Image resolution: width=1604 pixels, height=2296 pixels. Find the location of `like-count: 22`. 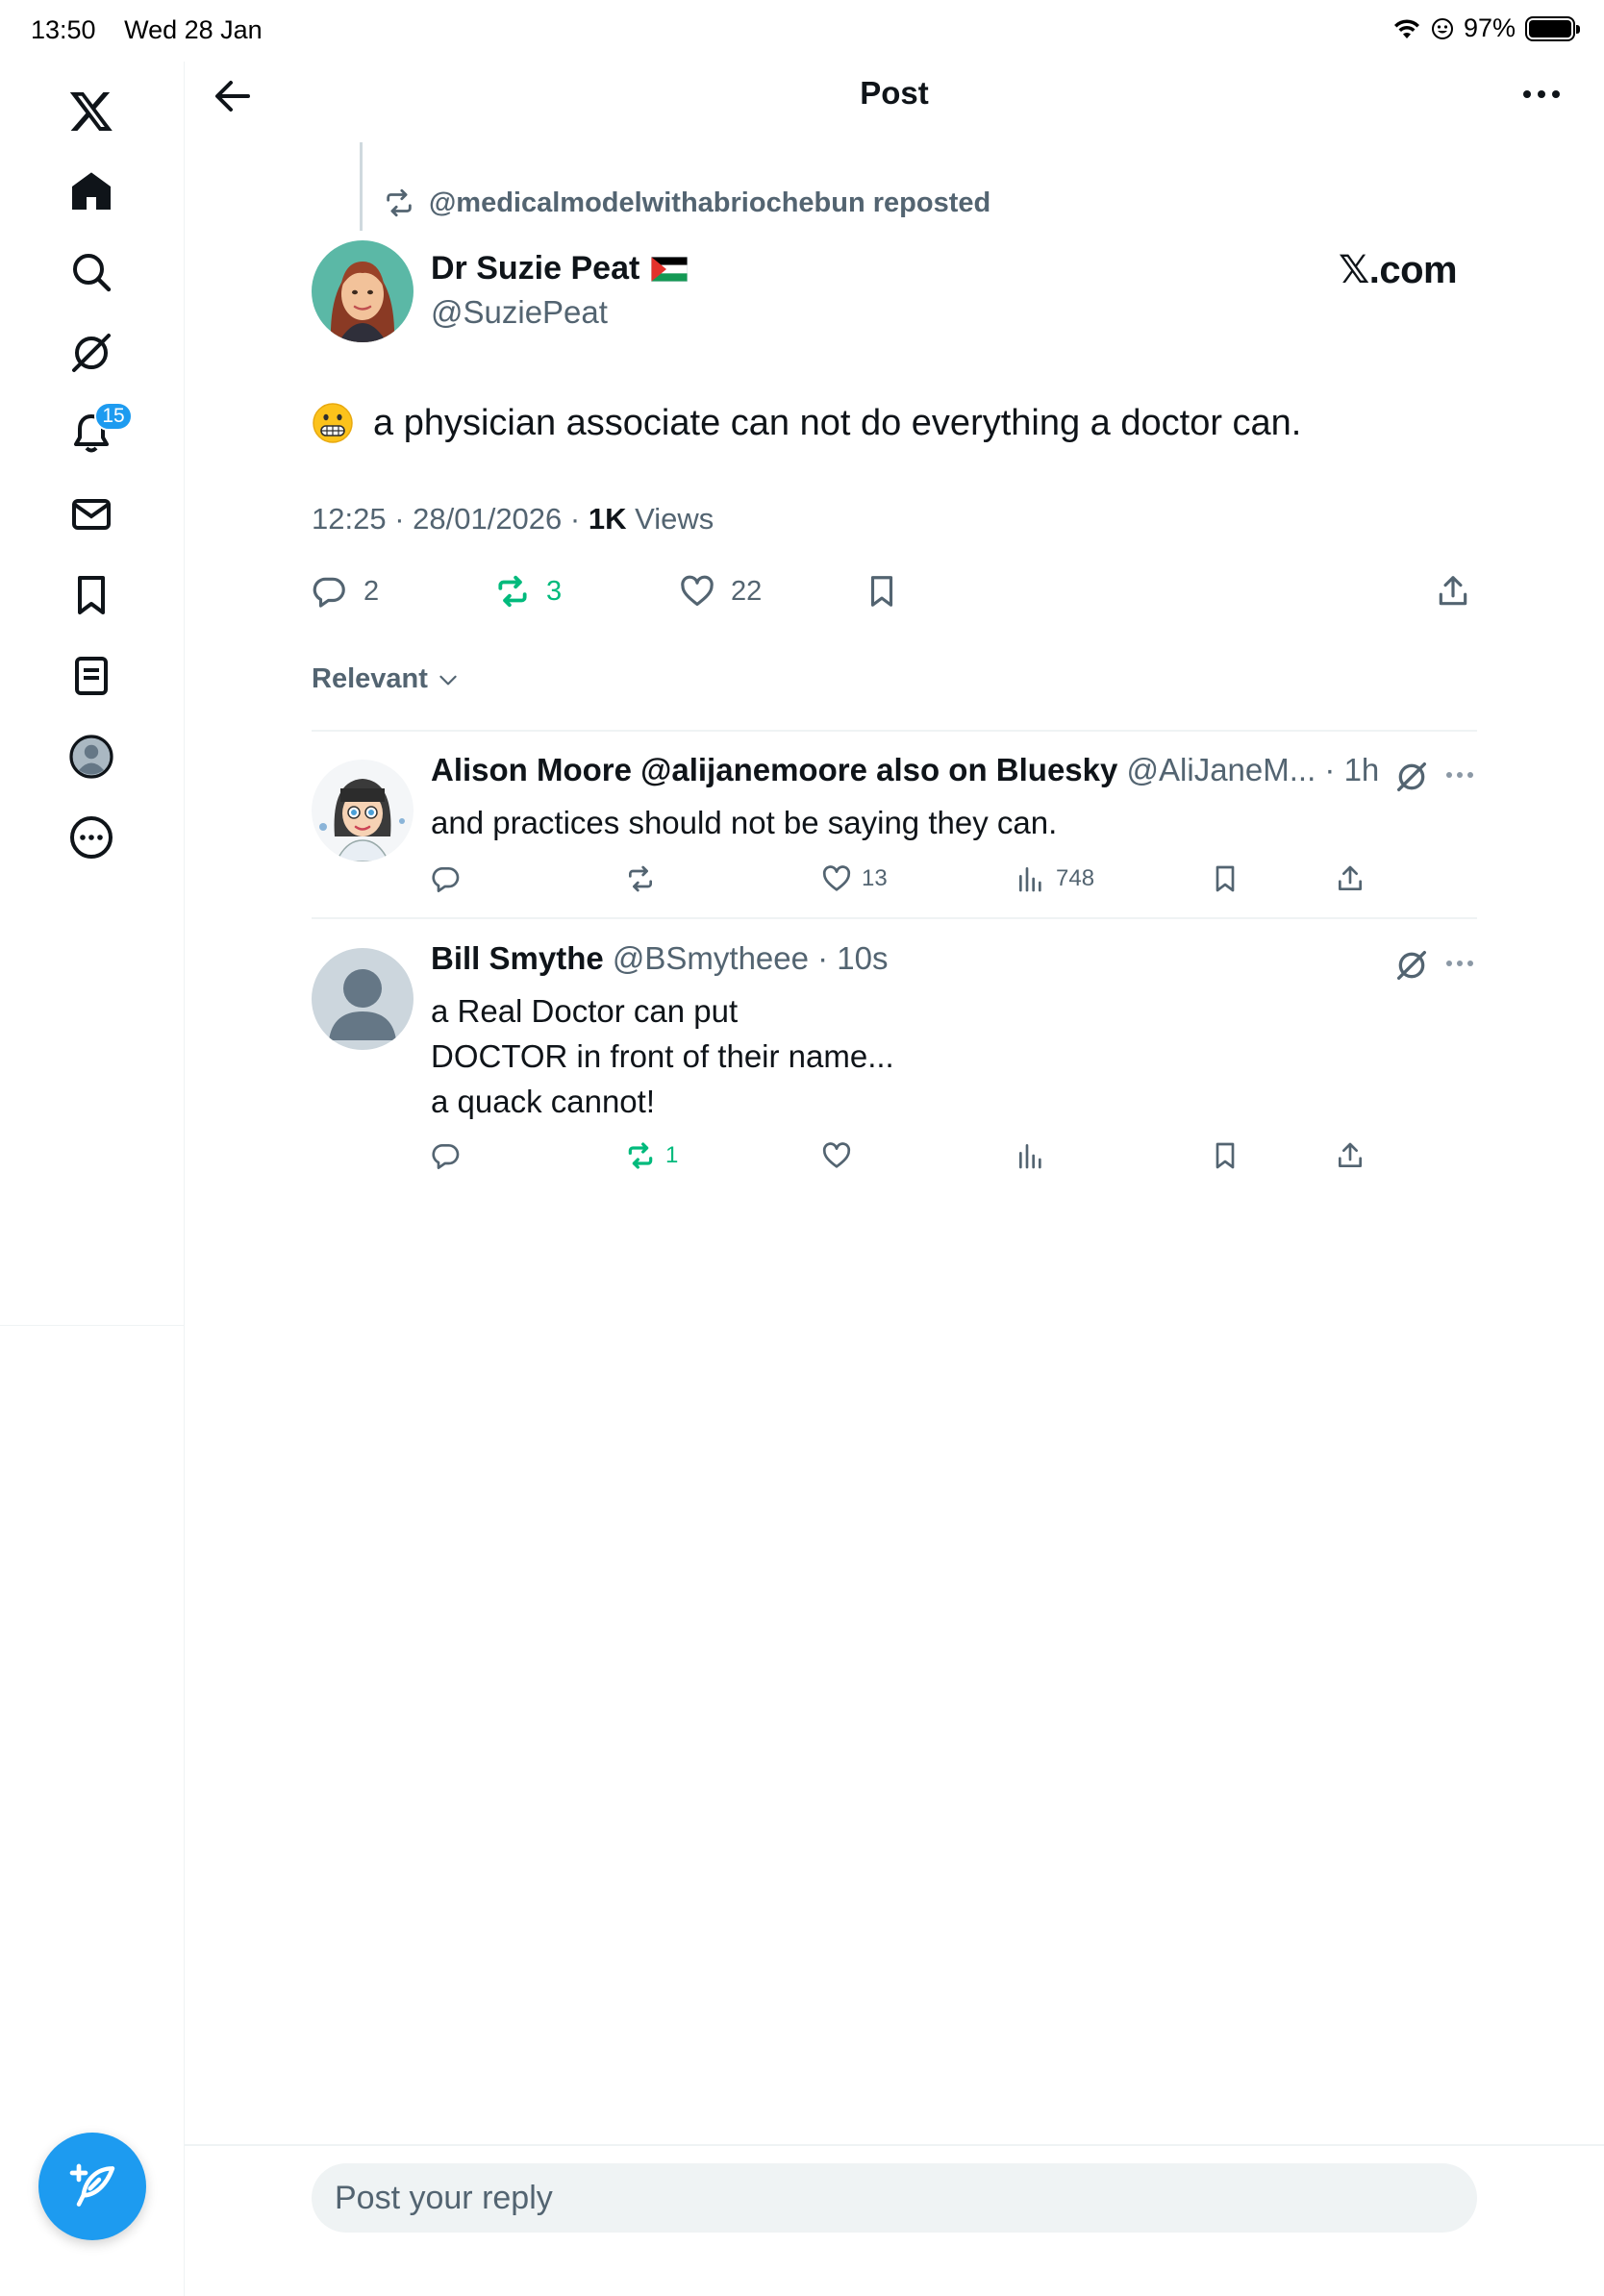

like-count: 22 is located at coordinates (747, 591).